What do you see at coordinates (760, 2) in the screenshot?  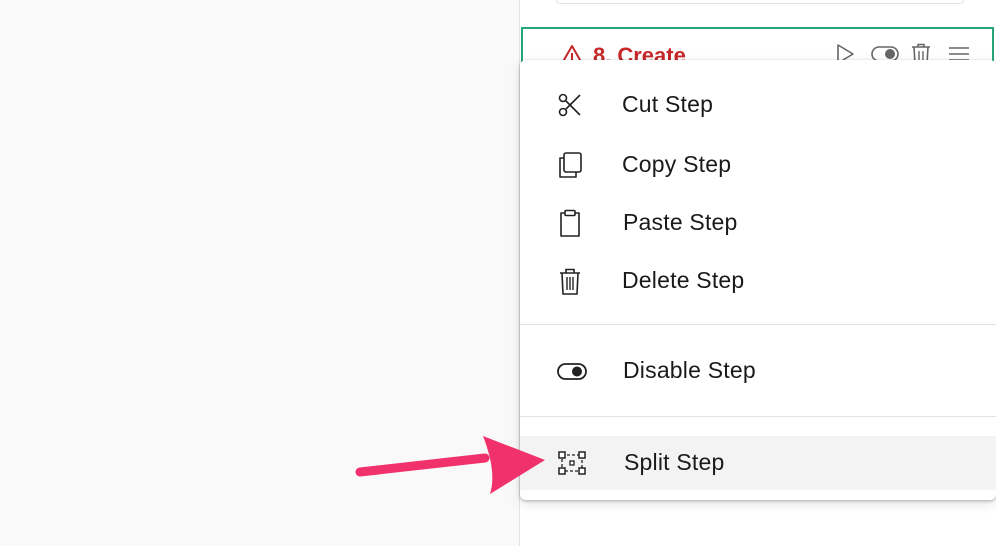 I see `previous-step-card` at bounding box center [760, 2].